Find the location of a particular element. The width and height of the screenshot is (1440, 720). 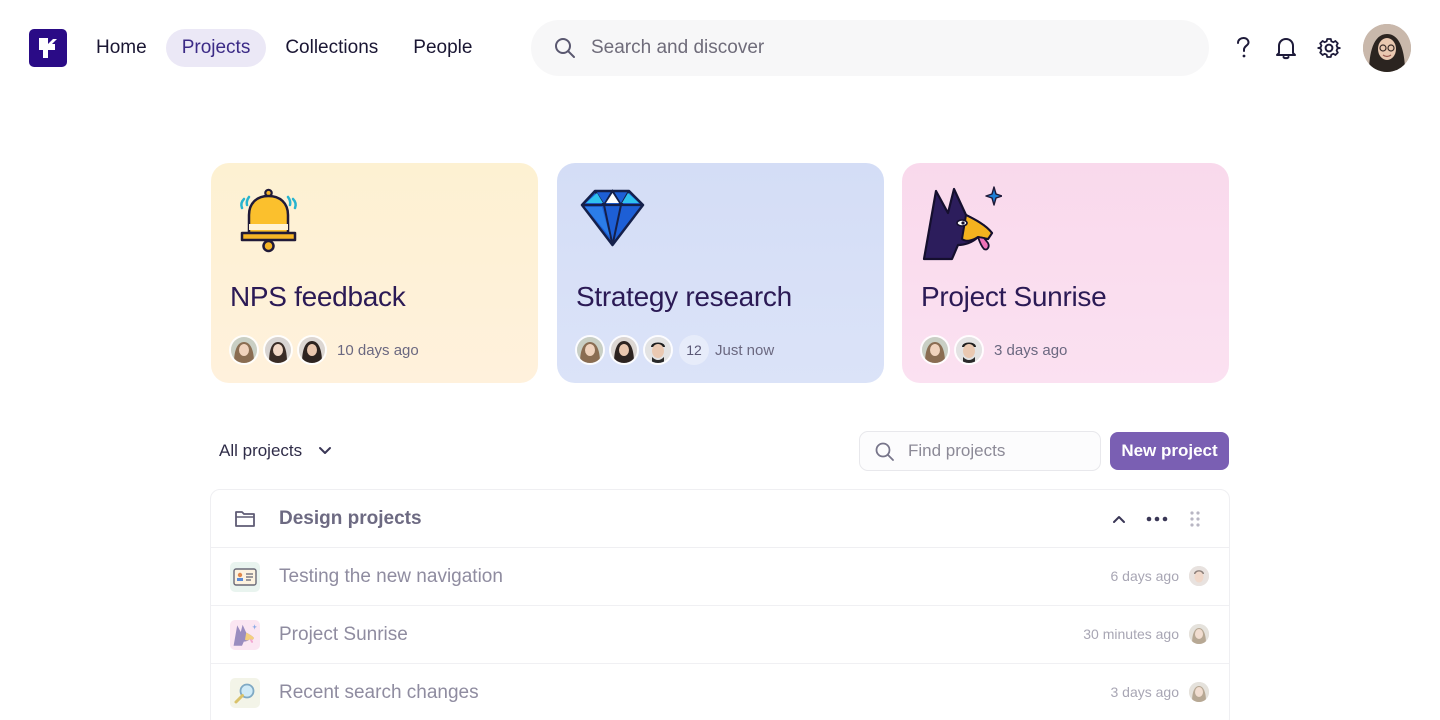

row-title: Project Sunrise is located at coordinates (343, 634).